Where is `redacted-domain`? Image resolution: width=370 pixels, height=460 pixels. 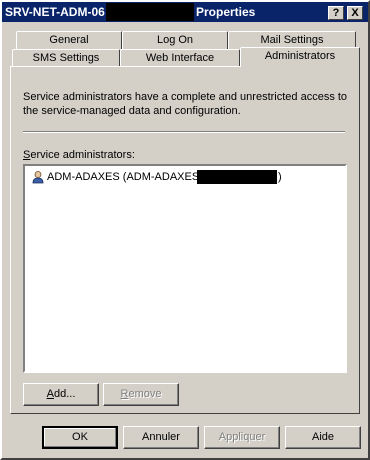
redacted-domain is located at coordinates (237, 177).